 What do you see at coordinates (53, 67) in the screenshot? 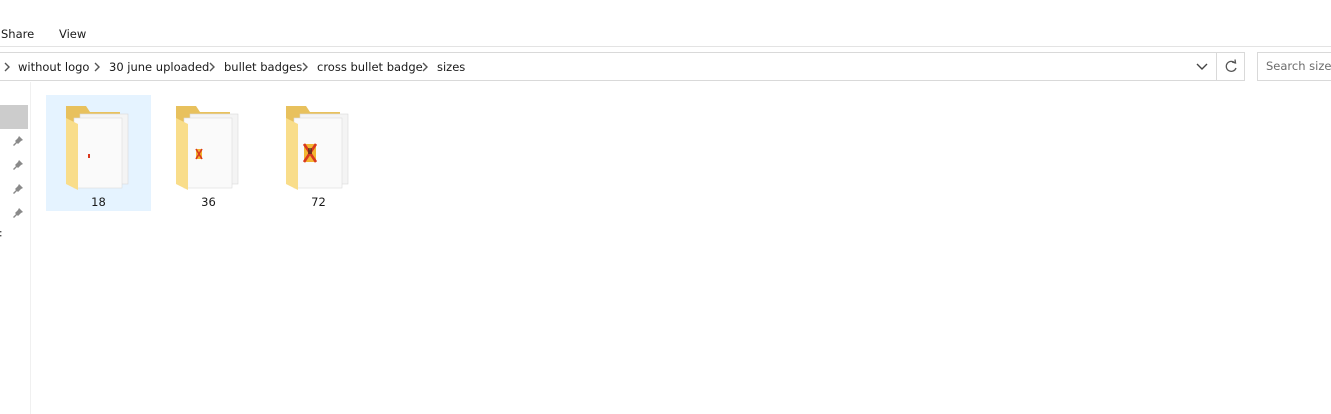
I see `breadcrumb-without-logo: without logo` at bounding box center [53, 67].